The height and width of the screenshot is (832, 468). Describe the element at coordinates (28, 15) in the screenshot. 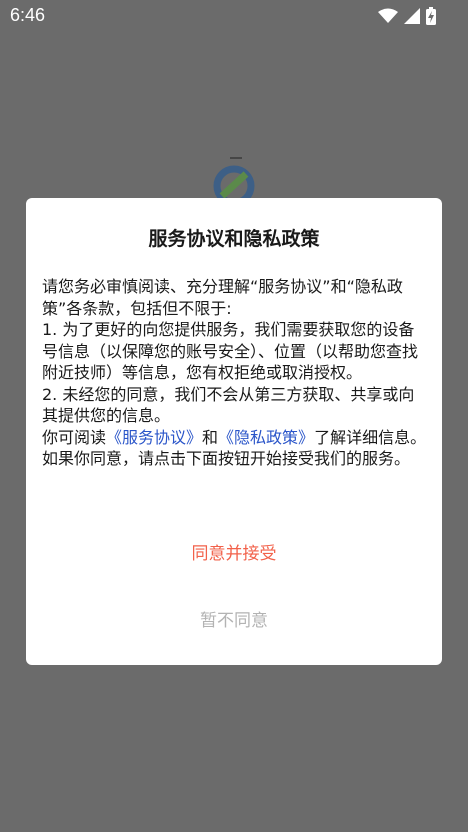

I see `status-time: 6:46` at that location.